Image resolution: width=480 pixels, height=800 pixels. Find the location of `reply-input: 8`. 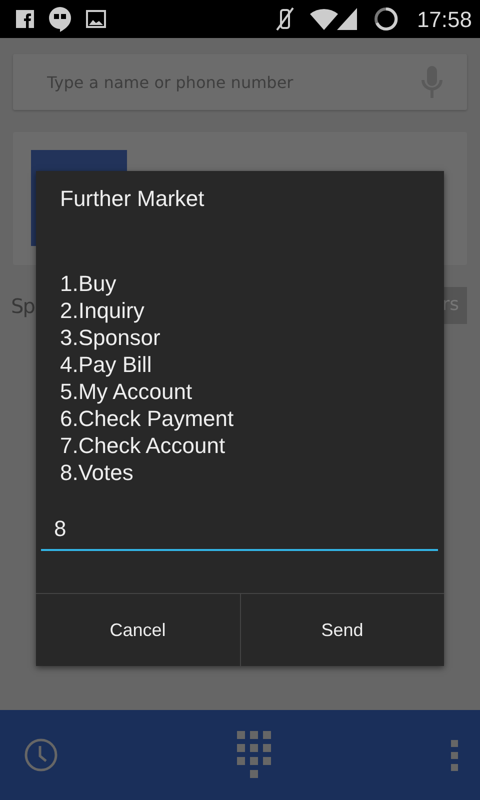

reply-input: 8 is located at coordinates (239, 532).